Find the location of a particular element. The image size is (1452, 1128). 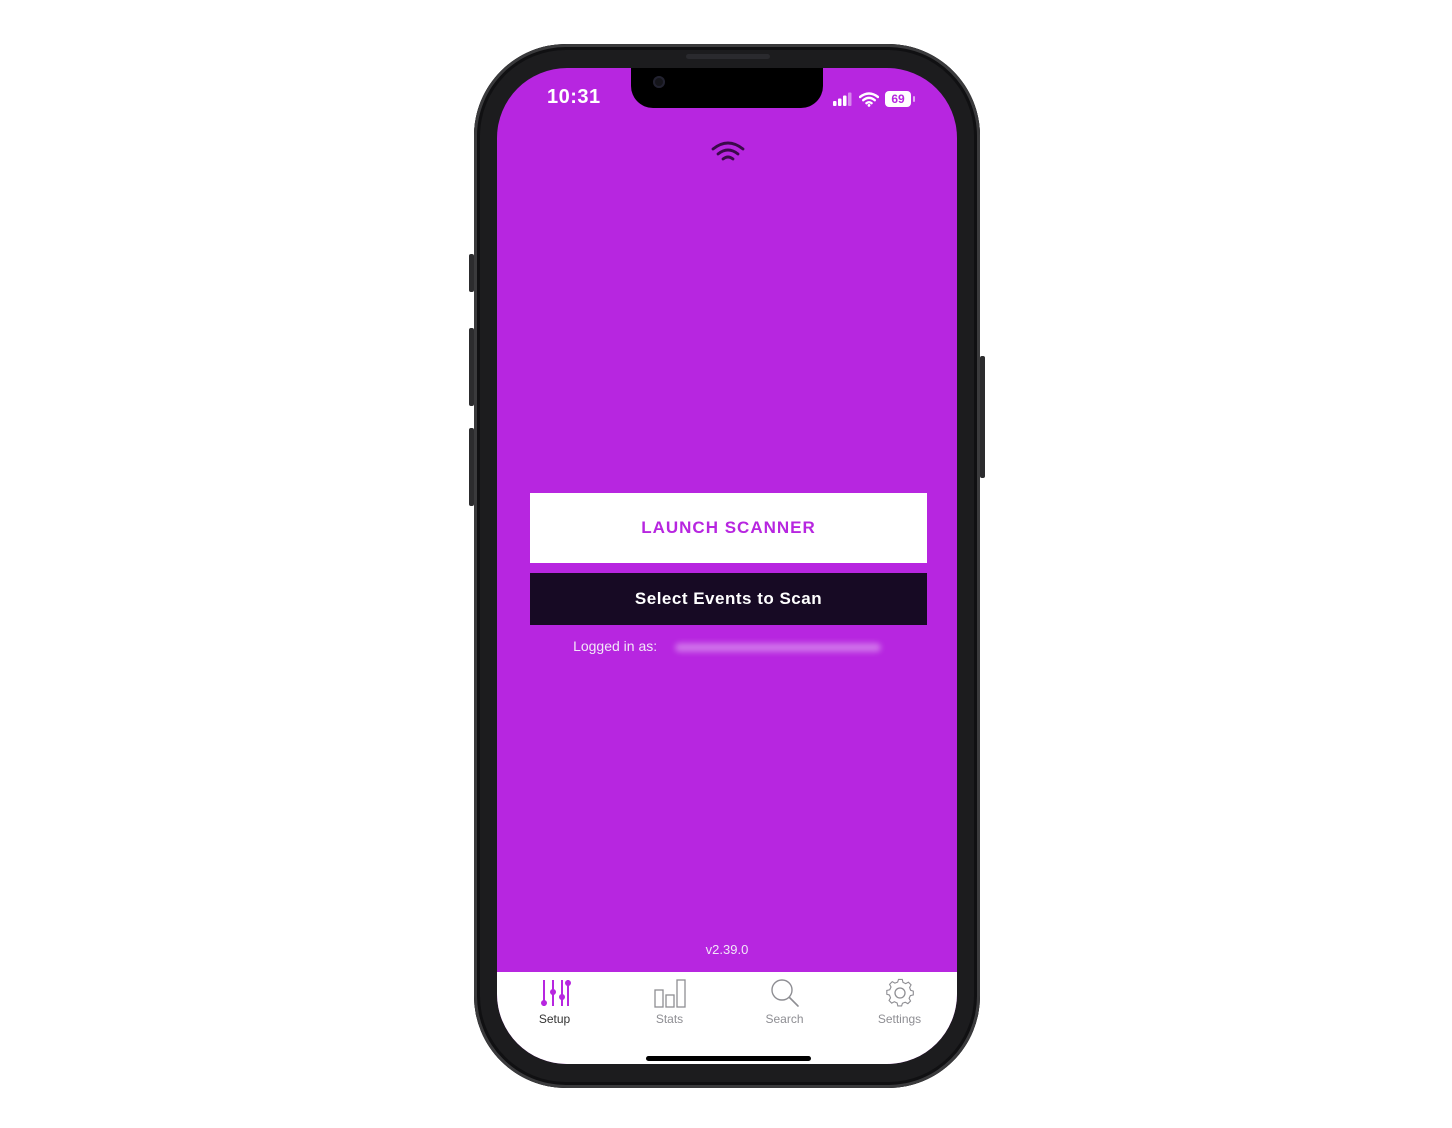

home-indicator is located at coordinates (728, 1058).